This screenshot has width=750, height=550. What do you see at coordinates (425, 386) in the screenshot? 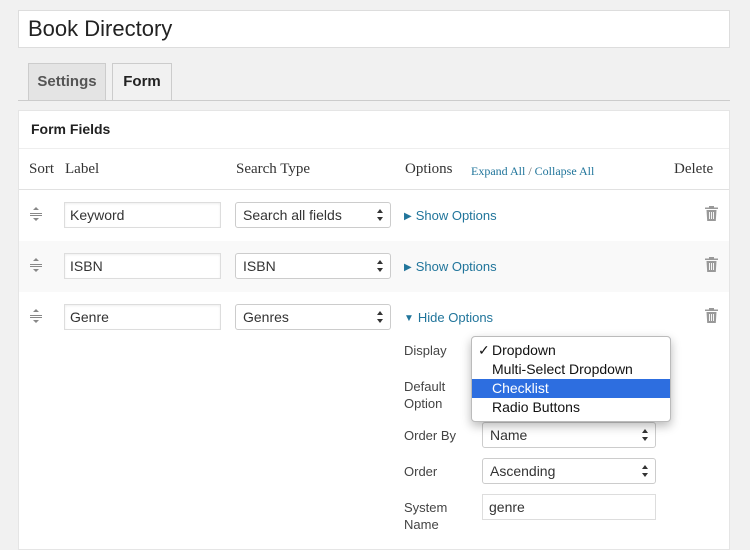
I see `default-option-label-line1: Default` at bounding box center [425, 386].